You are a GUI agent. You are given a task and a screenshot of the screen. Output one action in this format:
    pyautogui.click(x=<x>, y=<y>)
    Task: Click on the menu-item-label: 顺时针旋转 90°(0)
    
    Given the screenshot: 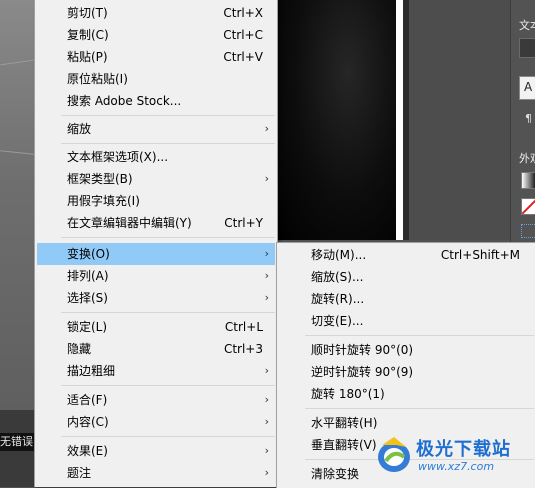 What is the action you would take?
    pyautogui.click(x=362, y=350)
    